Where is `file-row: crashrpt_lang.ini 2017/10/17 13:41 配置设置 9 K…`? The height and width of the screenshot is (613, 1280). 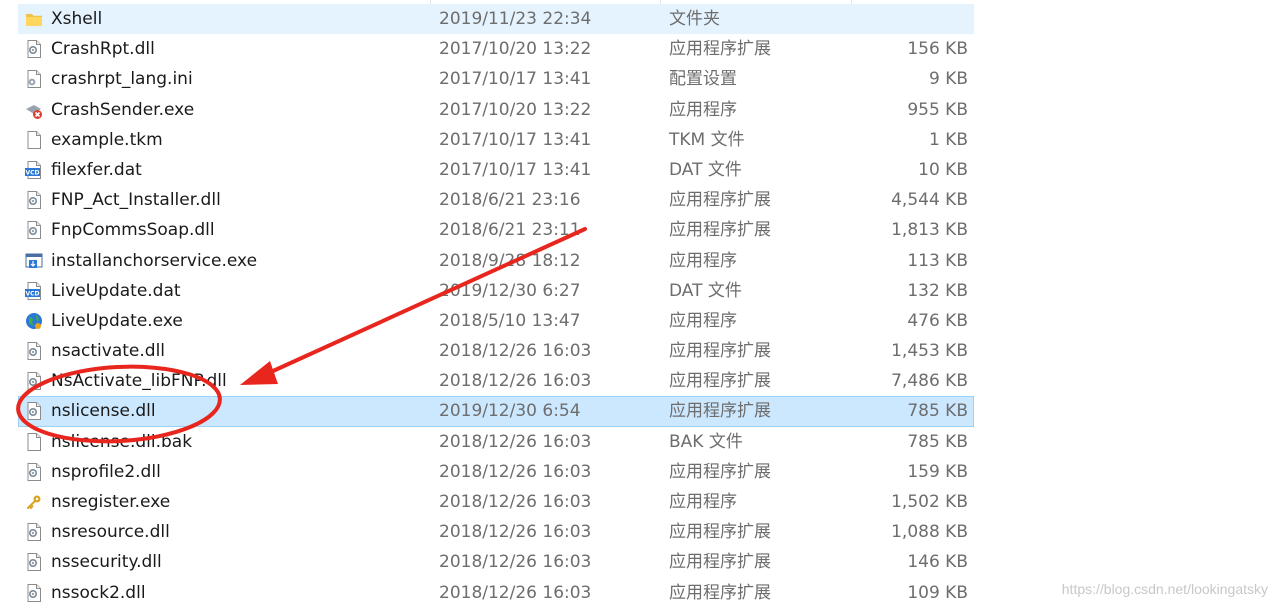 file-row: crashrpt_lang.ini 2017/10/17 13:41 配置设置 9 K… is located at coordinates (640, 79).